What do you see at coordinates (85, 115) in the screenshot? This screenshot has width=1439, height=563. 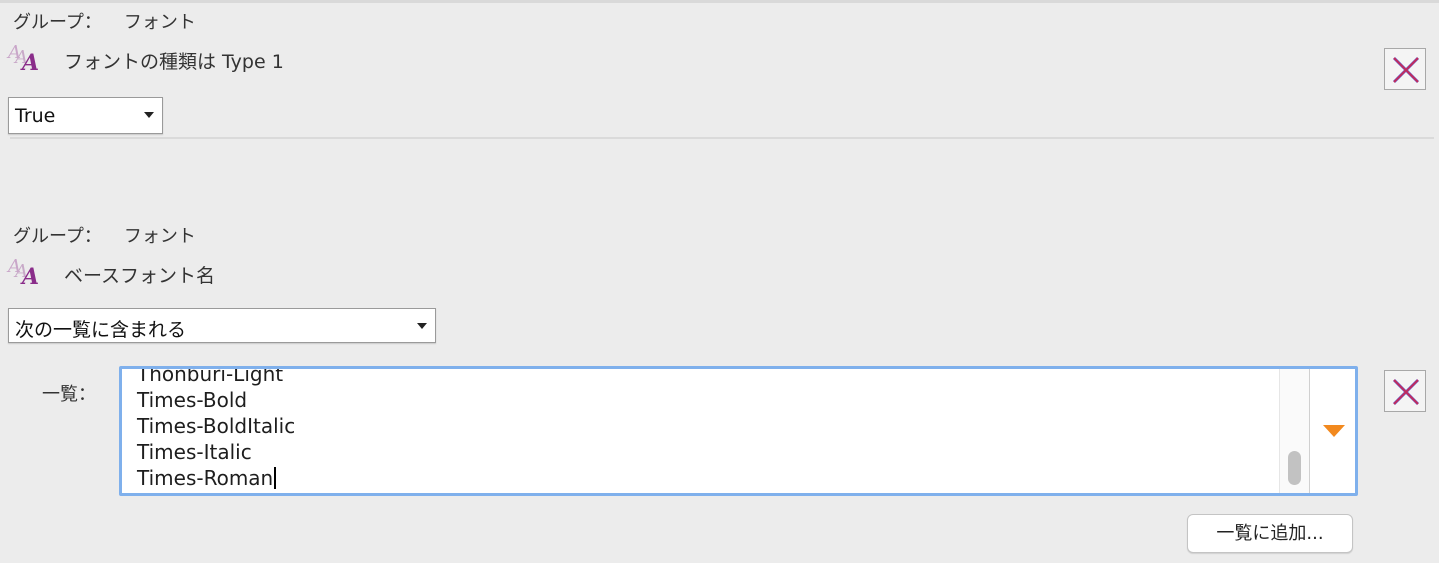 I see `value-select: True` at bounding box center [85, 115].